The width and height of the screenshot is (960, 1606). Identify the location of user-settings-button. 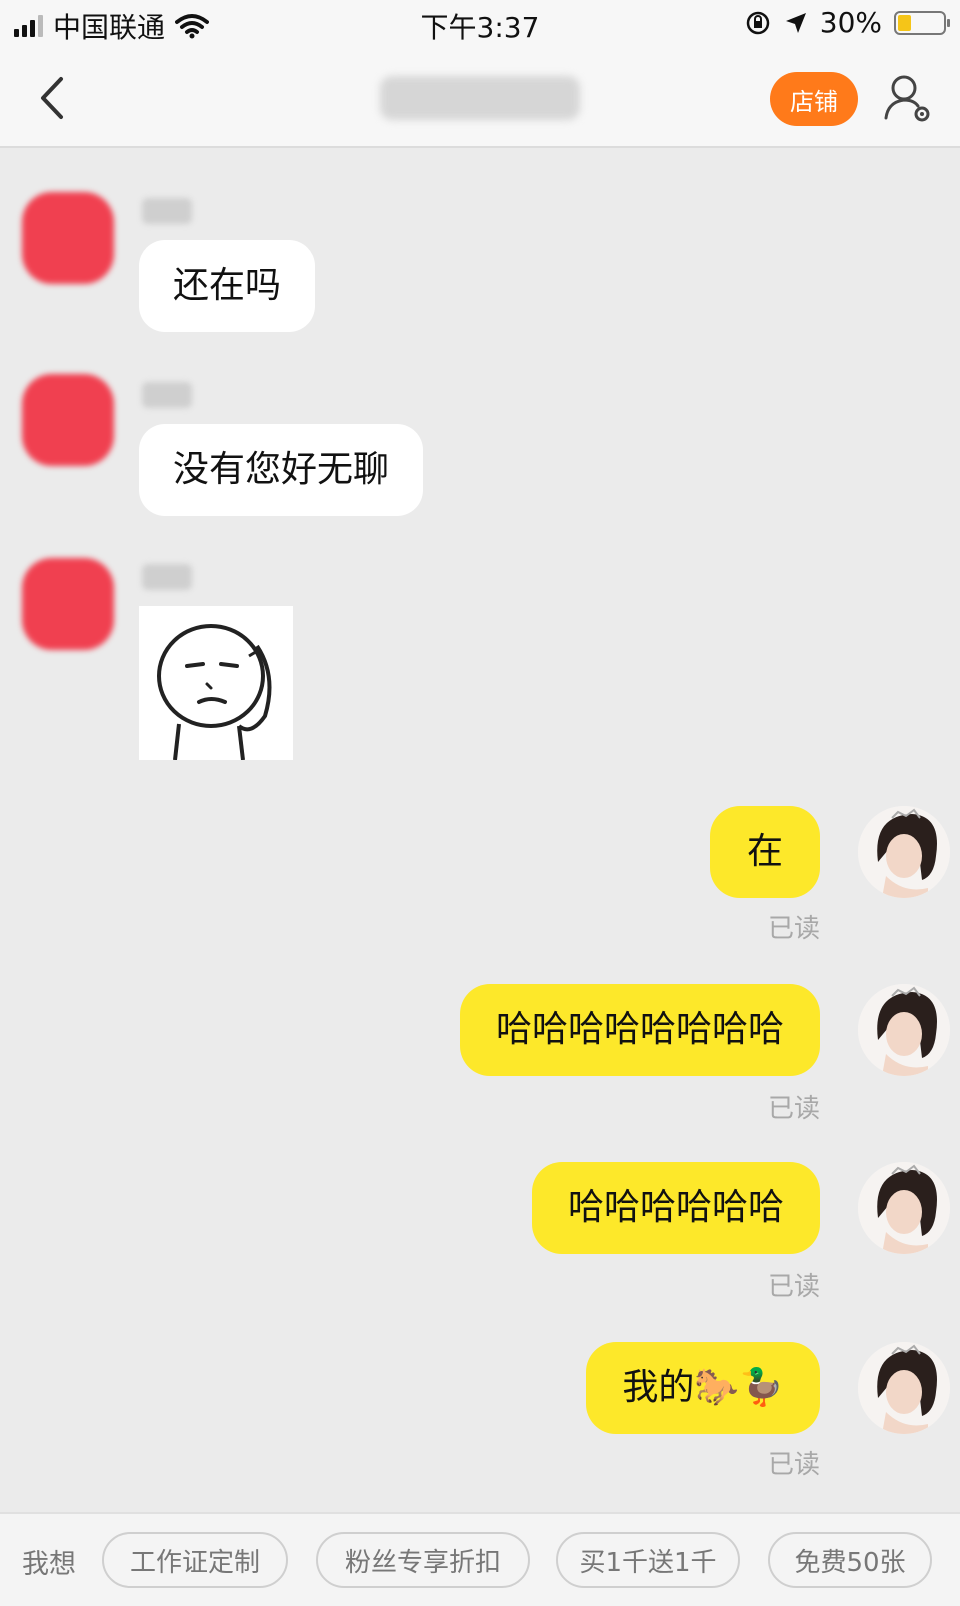
(908, 98).